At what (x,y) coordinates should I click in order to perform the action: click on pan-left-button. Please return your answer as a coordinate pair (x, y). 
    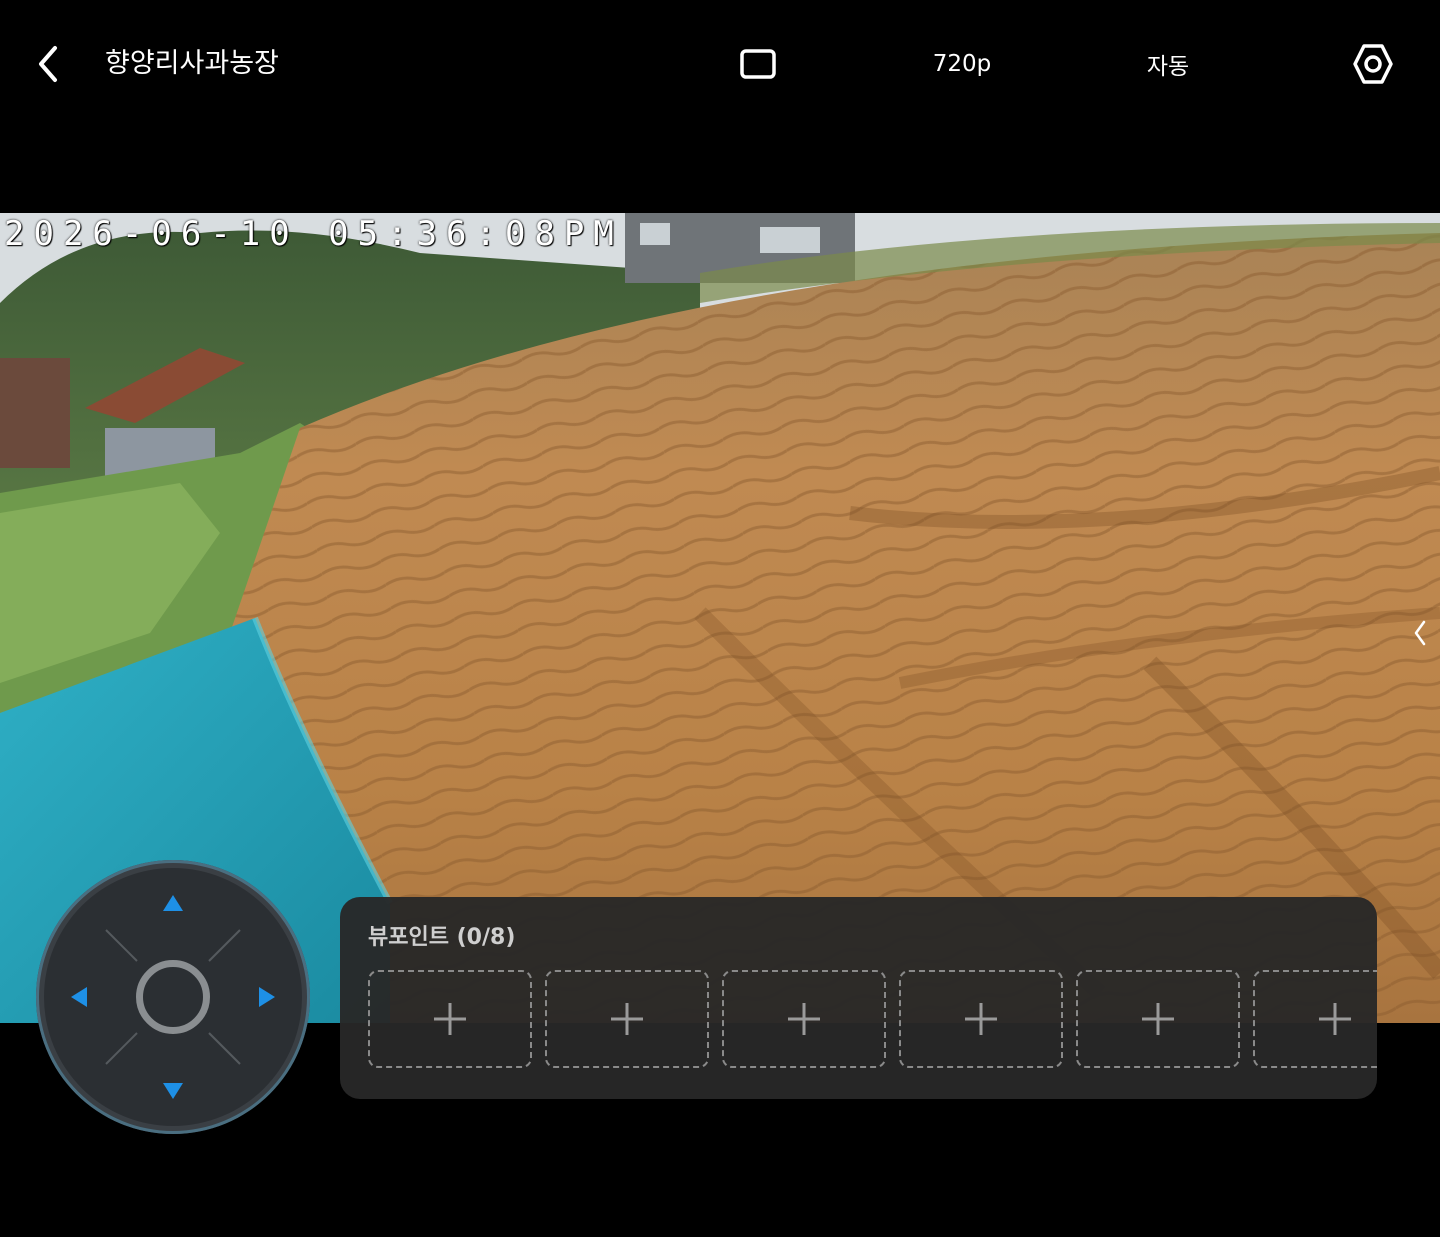
    Looking at the image, I should click on (79, 997).